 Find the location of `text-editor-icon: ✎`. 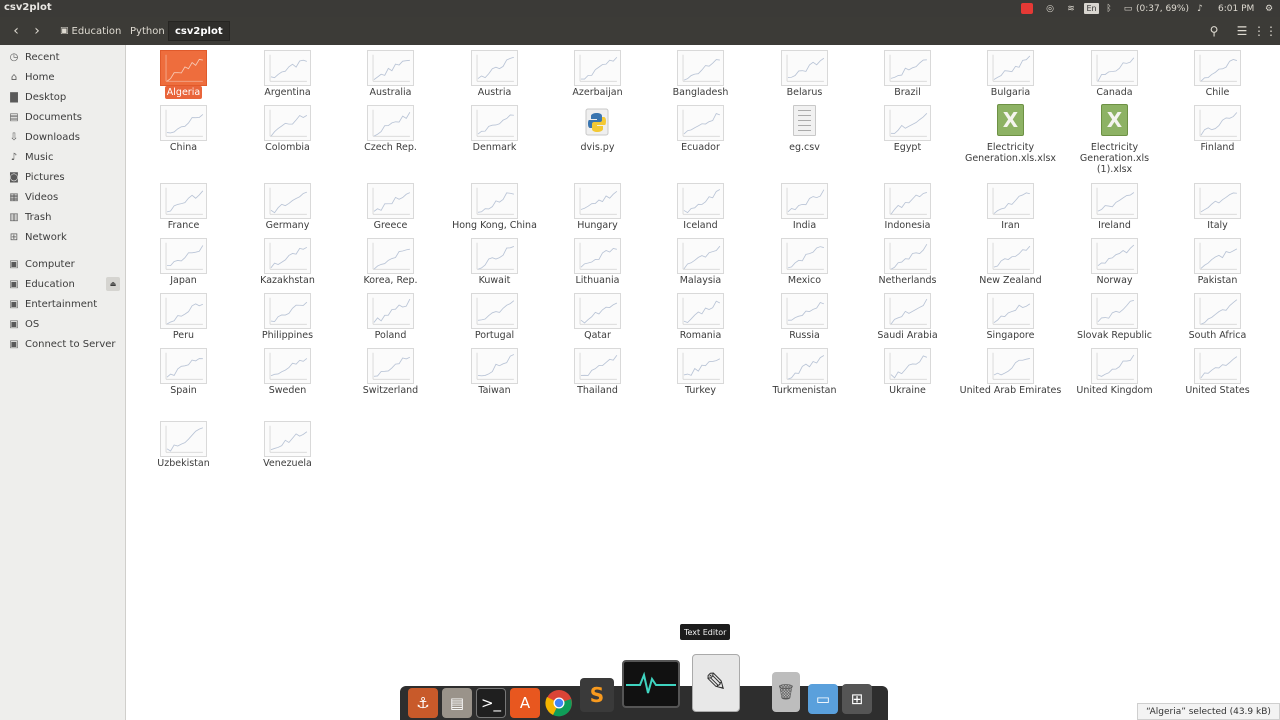

text-editor-icon: ✎ is located at coordinates (716, 683).